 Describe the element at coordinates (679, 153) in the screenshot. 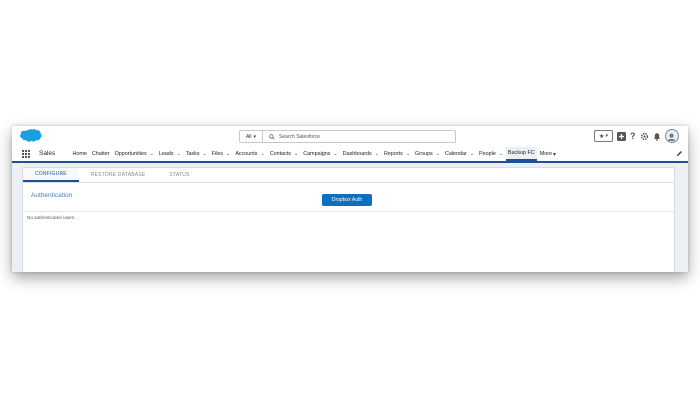

I see `pencil-icon` at that location.